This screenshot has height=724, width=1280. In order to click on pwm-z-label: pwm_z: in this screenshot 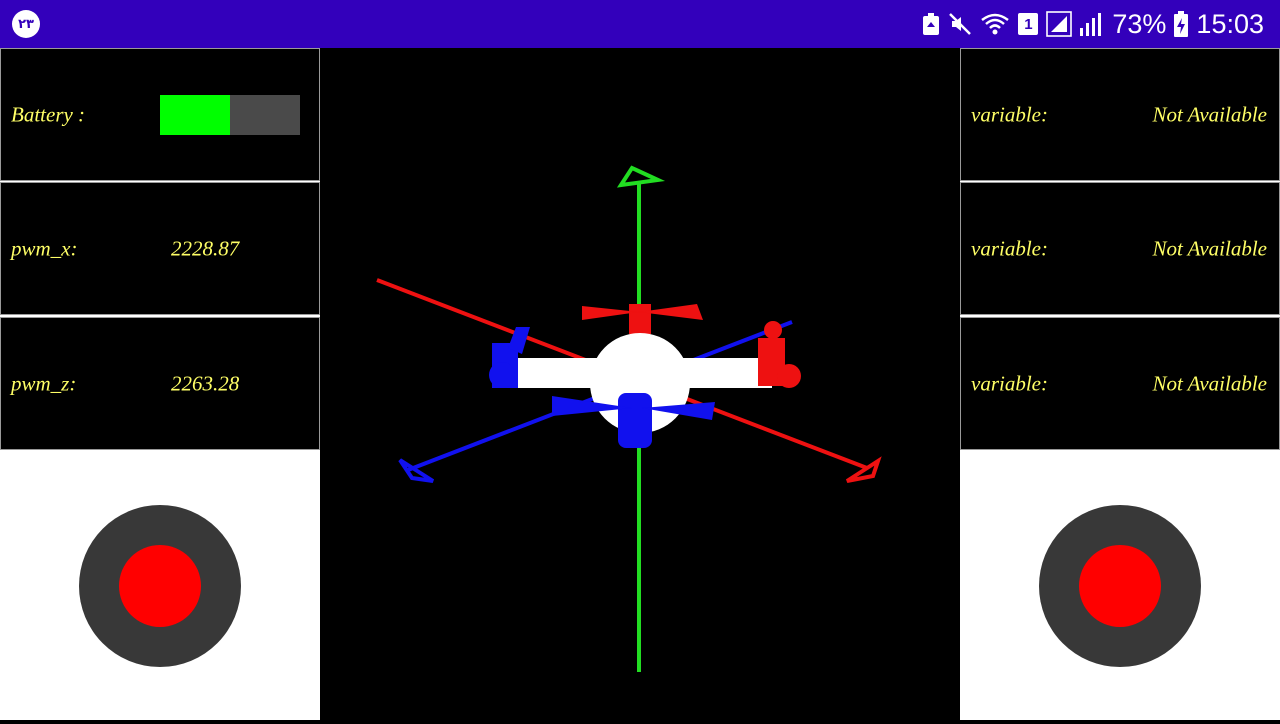, I will do `click(44, 383)`.